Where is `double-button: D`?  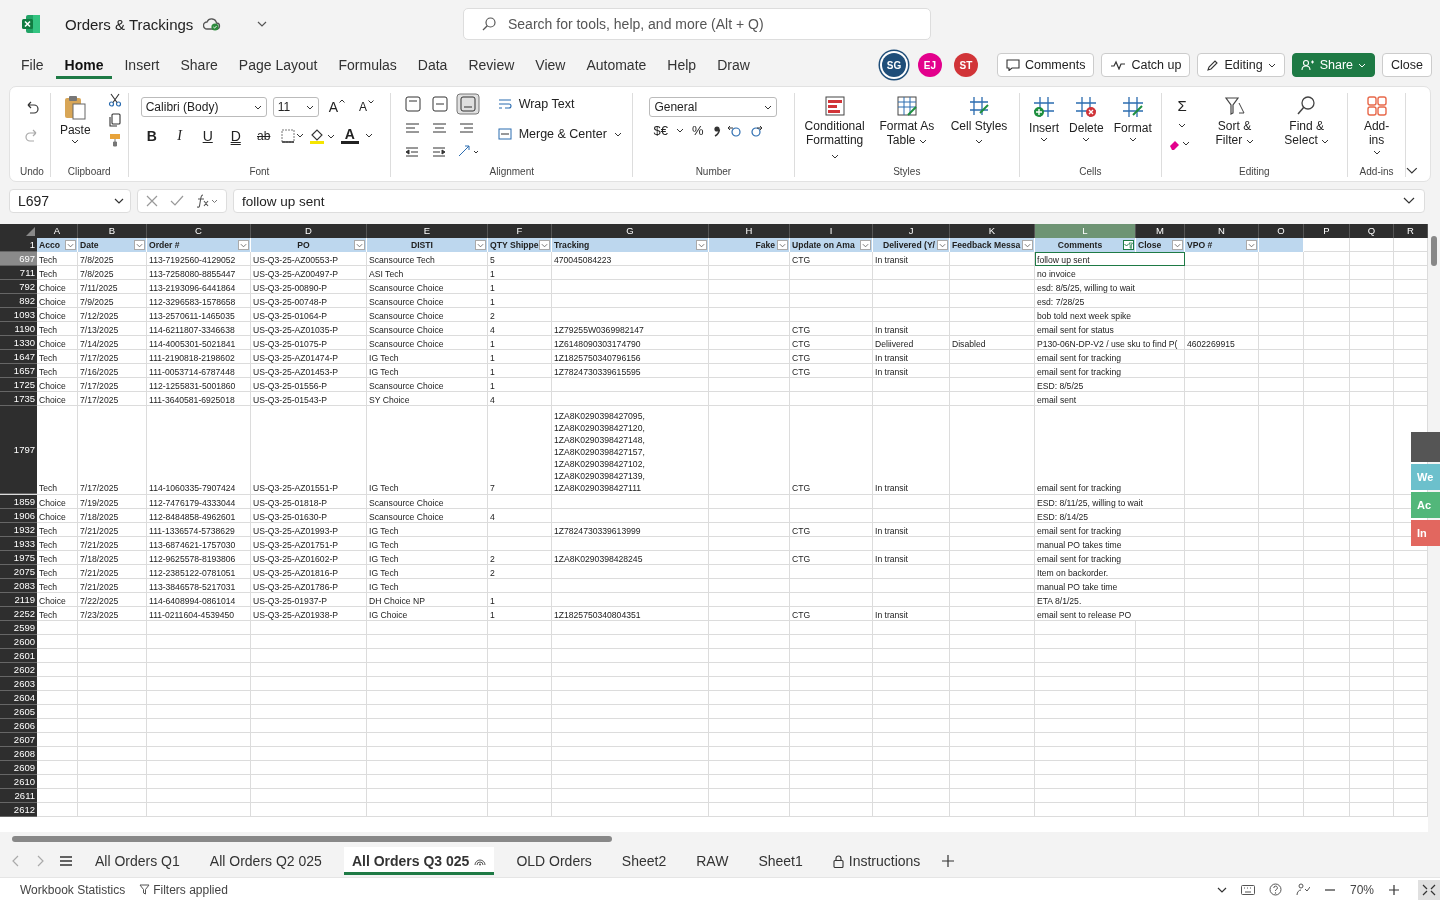
double-button: D is located at coordinates (235, 135).